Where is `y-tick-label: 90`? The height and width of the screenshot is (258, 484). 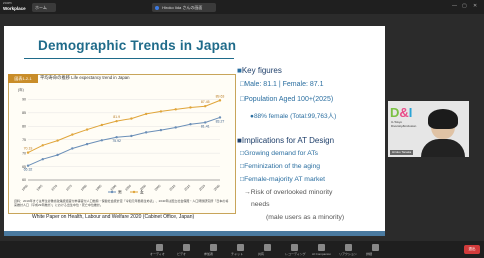 y-tick-label: 90 is located at coordinates (24, 100).